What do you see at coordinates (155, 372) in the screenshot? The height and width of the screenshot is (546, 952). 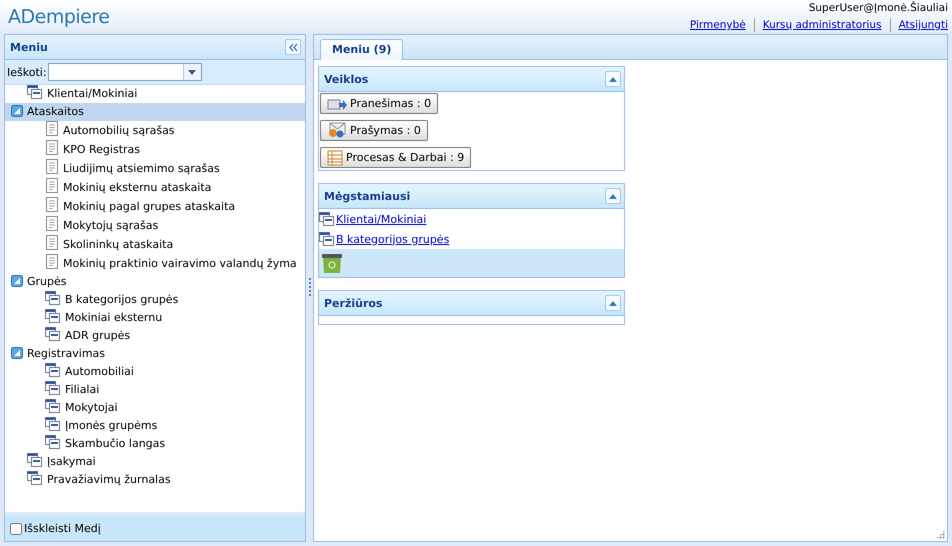 I see `tree-item: Automobiliai` at bounding box center [155, 372].